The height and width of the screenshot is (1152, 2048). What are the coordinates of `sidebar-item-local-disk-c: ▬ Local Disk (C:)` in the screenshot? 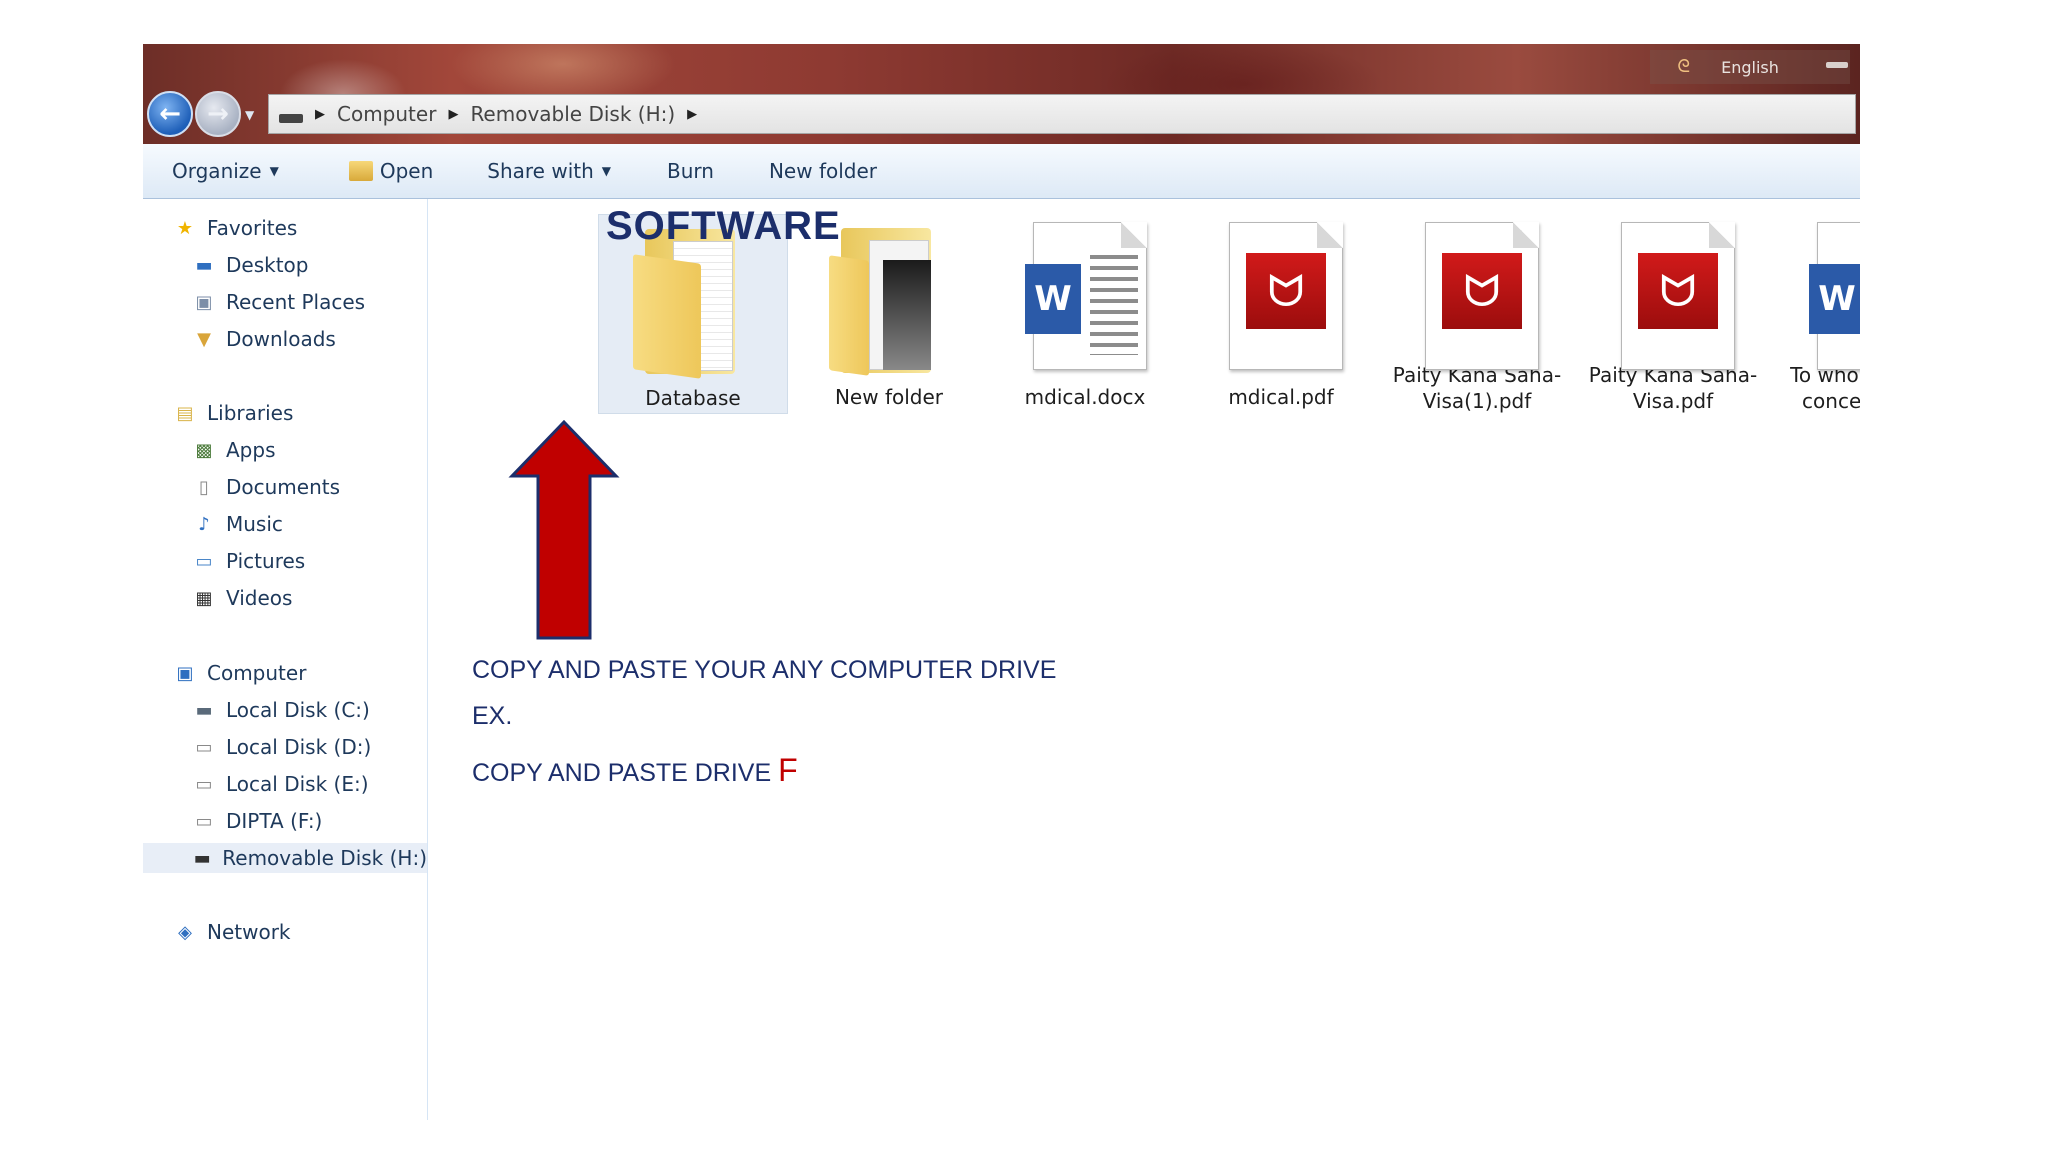 It's located at (281, 710).